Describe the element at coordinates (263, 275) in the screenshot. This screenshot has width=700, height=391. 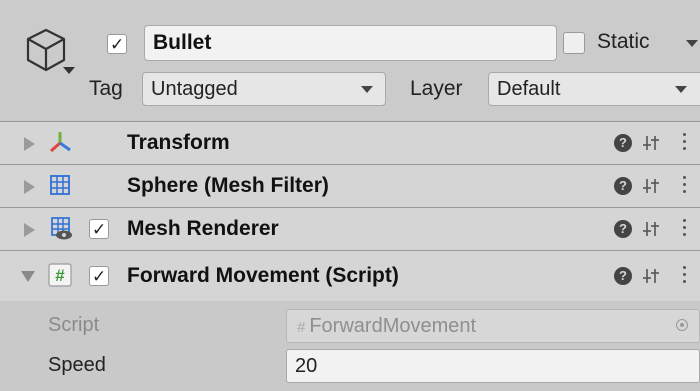
I see `component-title: Forward Movement (Script)` at that location.